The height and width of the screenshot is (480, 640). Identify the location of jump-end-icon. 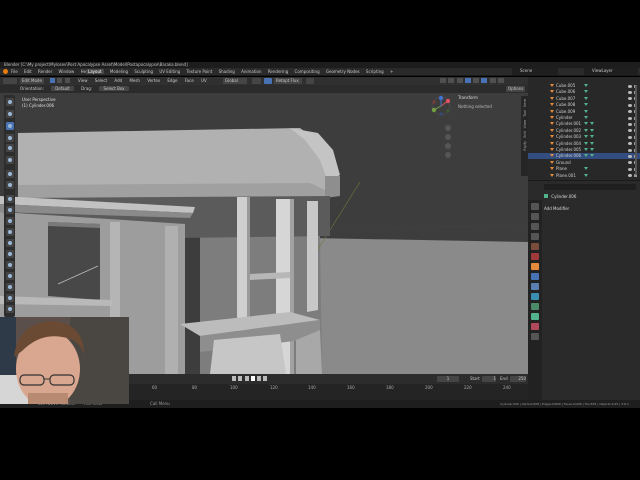
(265, 378).